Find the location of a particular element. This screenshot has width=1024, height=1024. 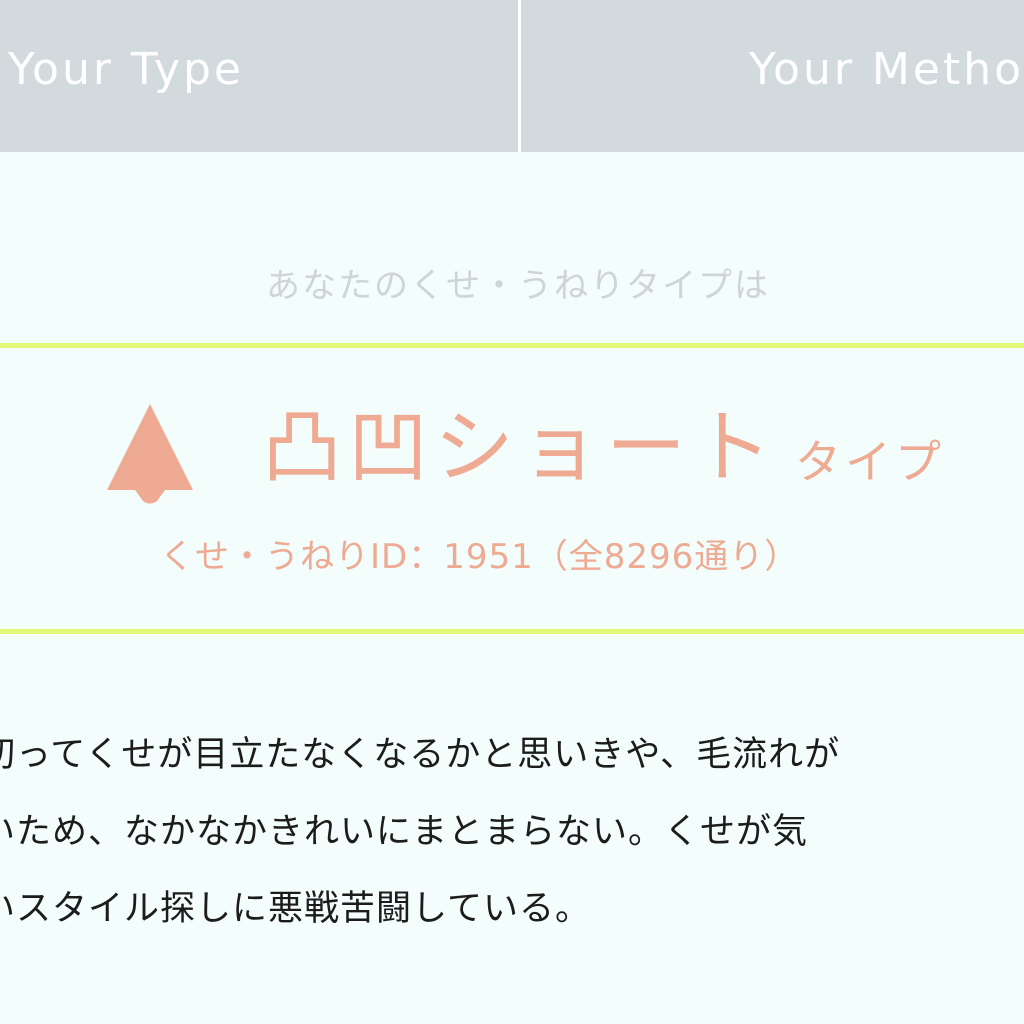

triangle-icon is located at coordinates (150, 454).